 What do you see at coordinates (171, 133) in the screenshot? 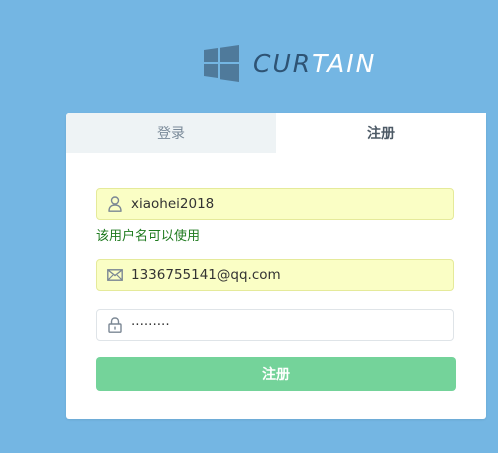
I see `tab-login: 登录` at bounding box center [171, 133].